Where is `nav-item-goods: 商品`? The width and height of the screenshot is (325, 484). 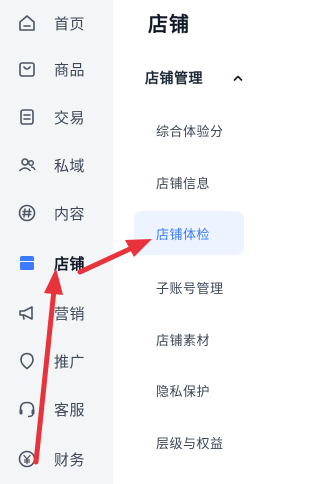
nav-item-goods: 商品 is located at coordinates (56, 69).